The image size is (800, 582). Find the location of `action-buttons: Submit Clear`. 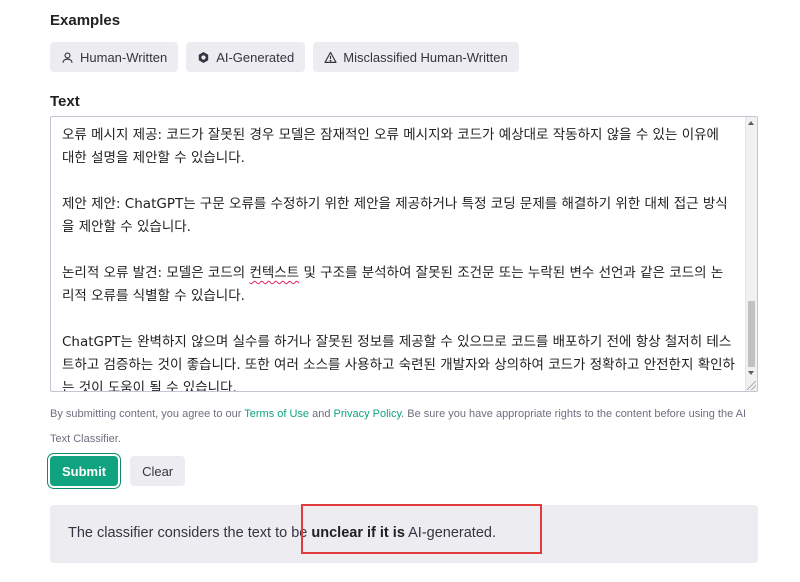

action-buttons: Submit Clear is located at coordinates (118, 471).